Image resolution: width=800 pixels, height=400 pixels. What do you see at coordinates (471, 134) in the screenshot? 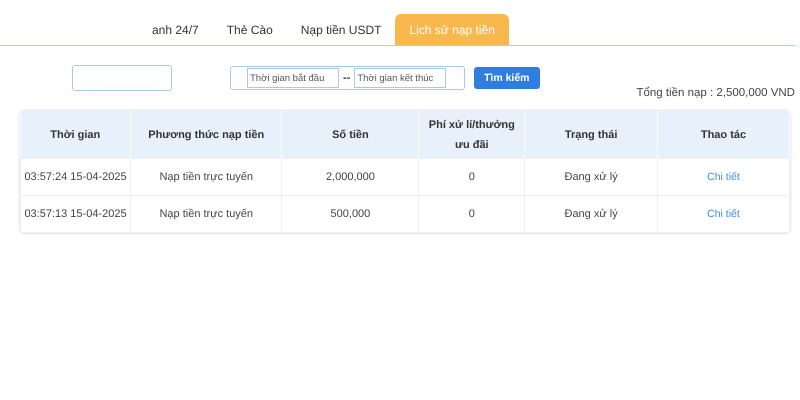
I see `column-header: Phí xử lí/thưởng ưu đãi` at bounding box center [471, 134].